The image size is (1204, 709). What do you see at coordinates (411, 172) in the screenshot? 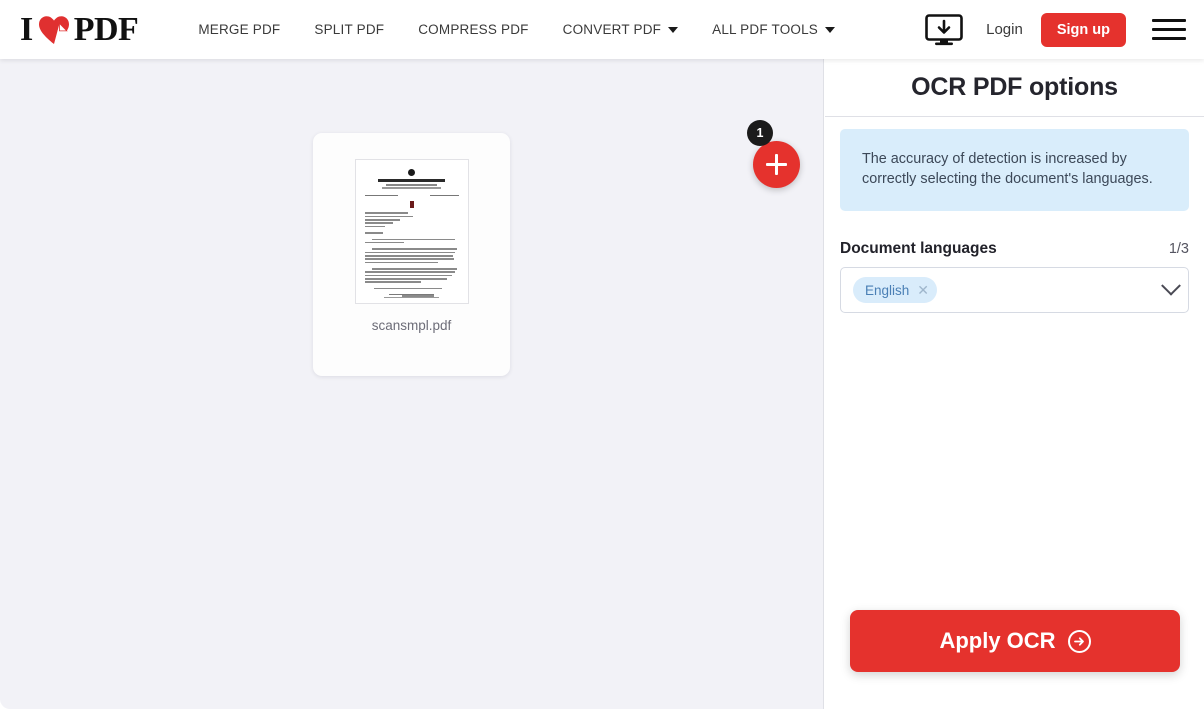
I see `doc-emblem` at bounding box center [411, 172].